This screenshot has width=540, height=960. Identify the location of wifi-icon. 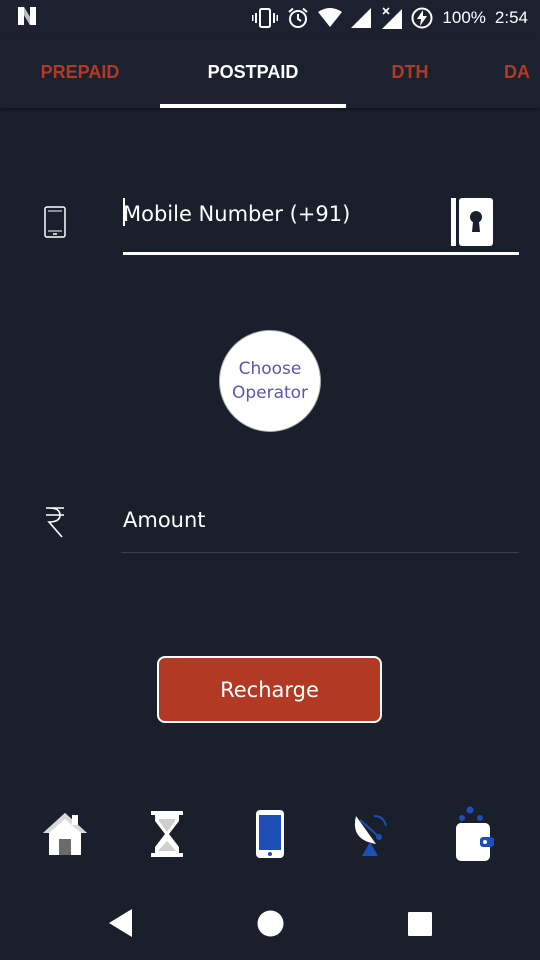
(330, 18).